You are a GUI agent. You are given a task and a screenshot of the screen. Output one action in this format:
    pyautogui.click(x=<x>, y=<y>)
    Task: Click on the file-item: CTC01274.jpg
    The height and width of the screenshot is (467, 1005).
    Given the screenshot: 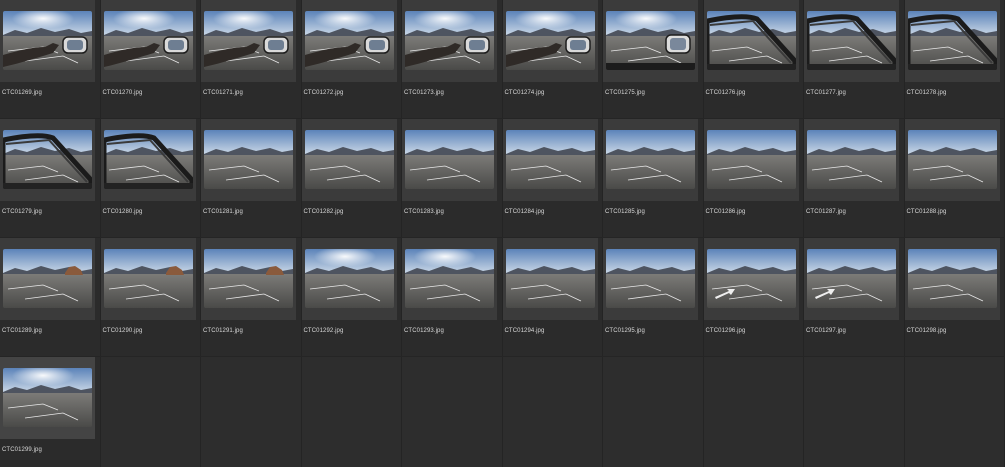 What is the action you would take?
    pyautogui.click(x=553, y=59)
    